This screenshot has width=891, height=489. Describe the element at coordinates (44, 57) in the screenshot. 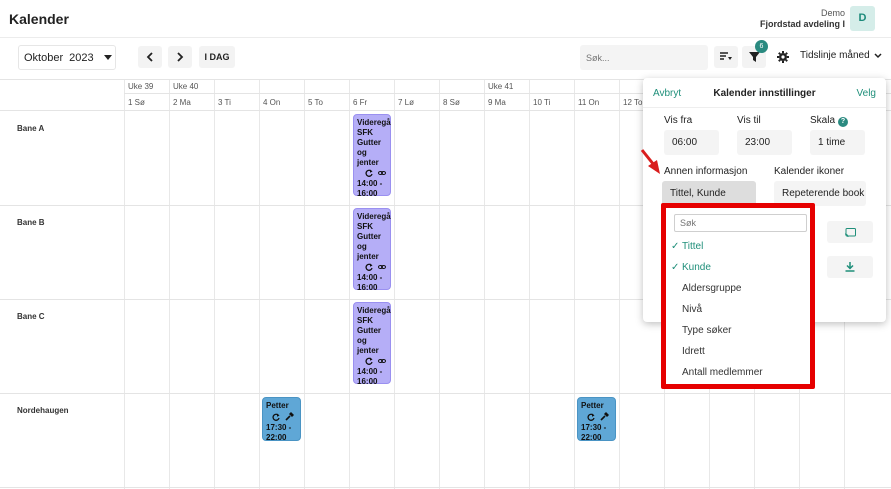

I see `month-label: Oktober` at that location.